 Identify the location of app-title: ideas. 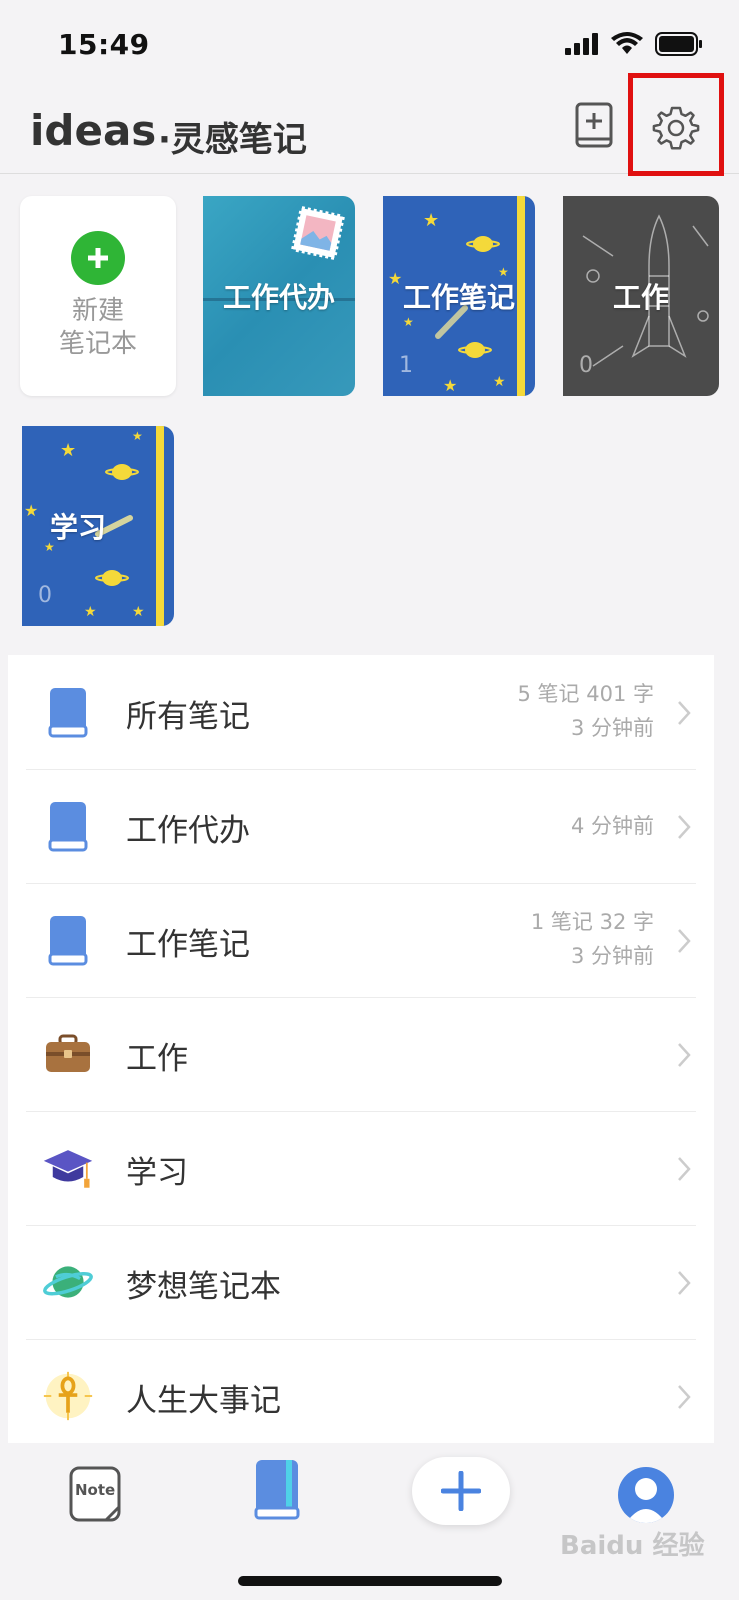
(93, 130).